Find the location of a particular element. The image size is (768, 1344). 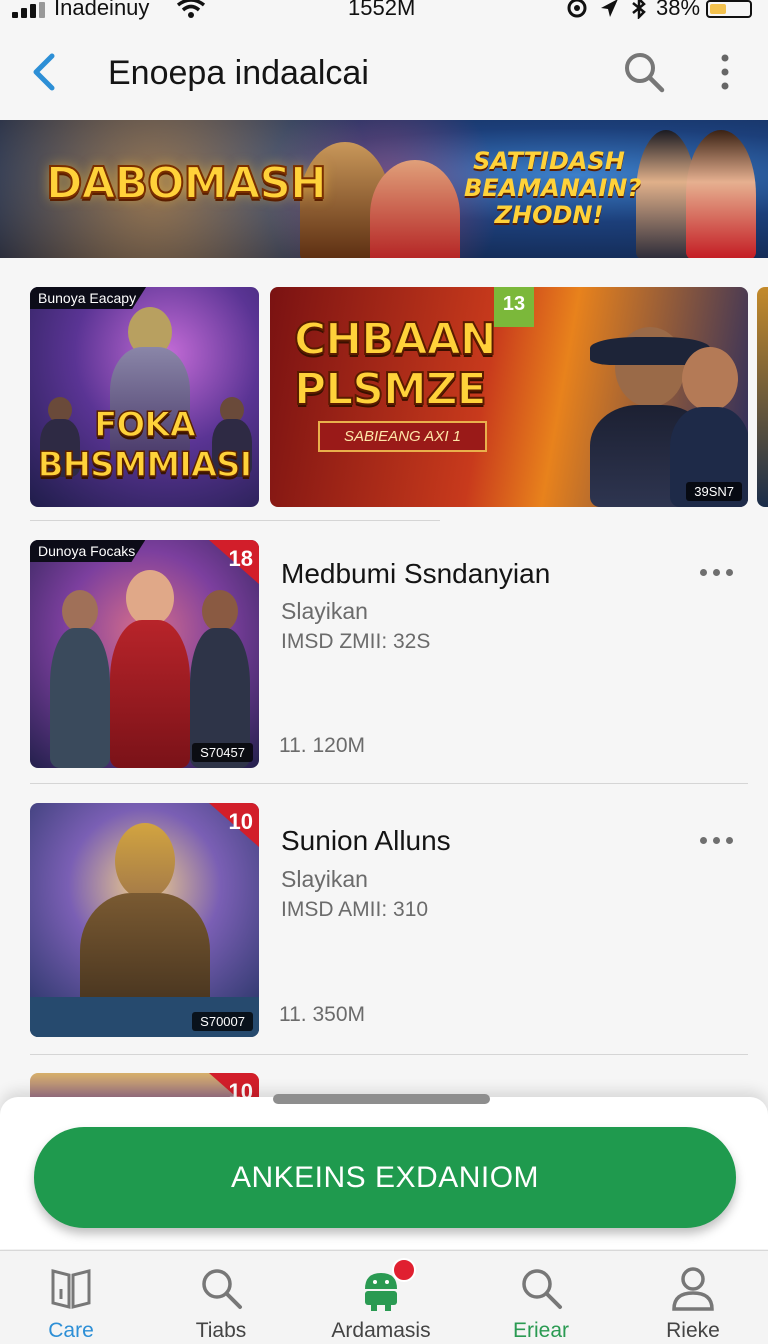

overflow-menu-icon is located at coordinates (725, 72).